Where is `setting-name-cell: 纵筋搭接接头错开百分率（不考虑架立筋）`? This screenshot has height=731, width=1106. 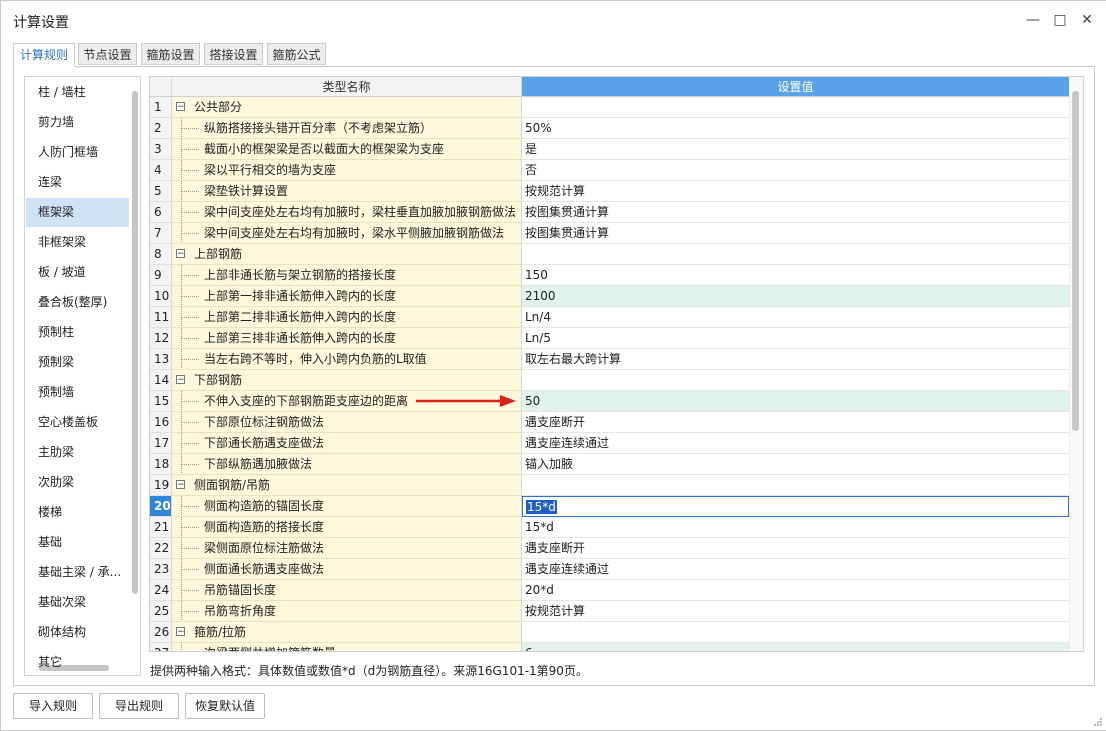 setting-name-cell: 纵筋搭接接头错开百分率（不考虑架立筋） is located at coordinates (347, 128).